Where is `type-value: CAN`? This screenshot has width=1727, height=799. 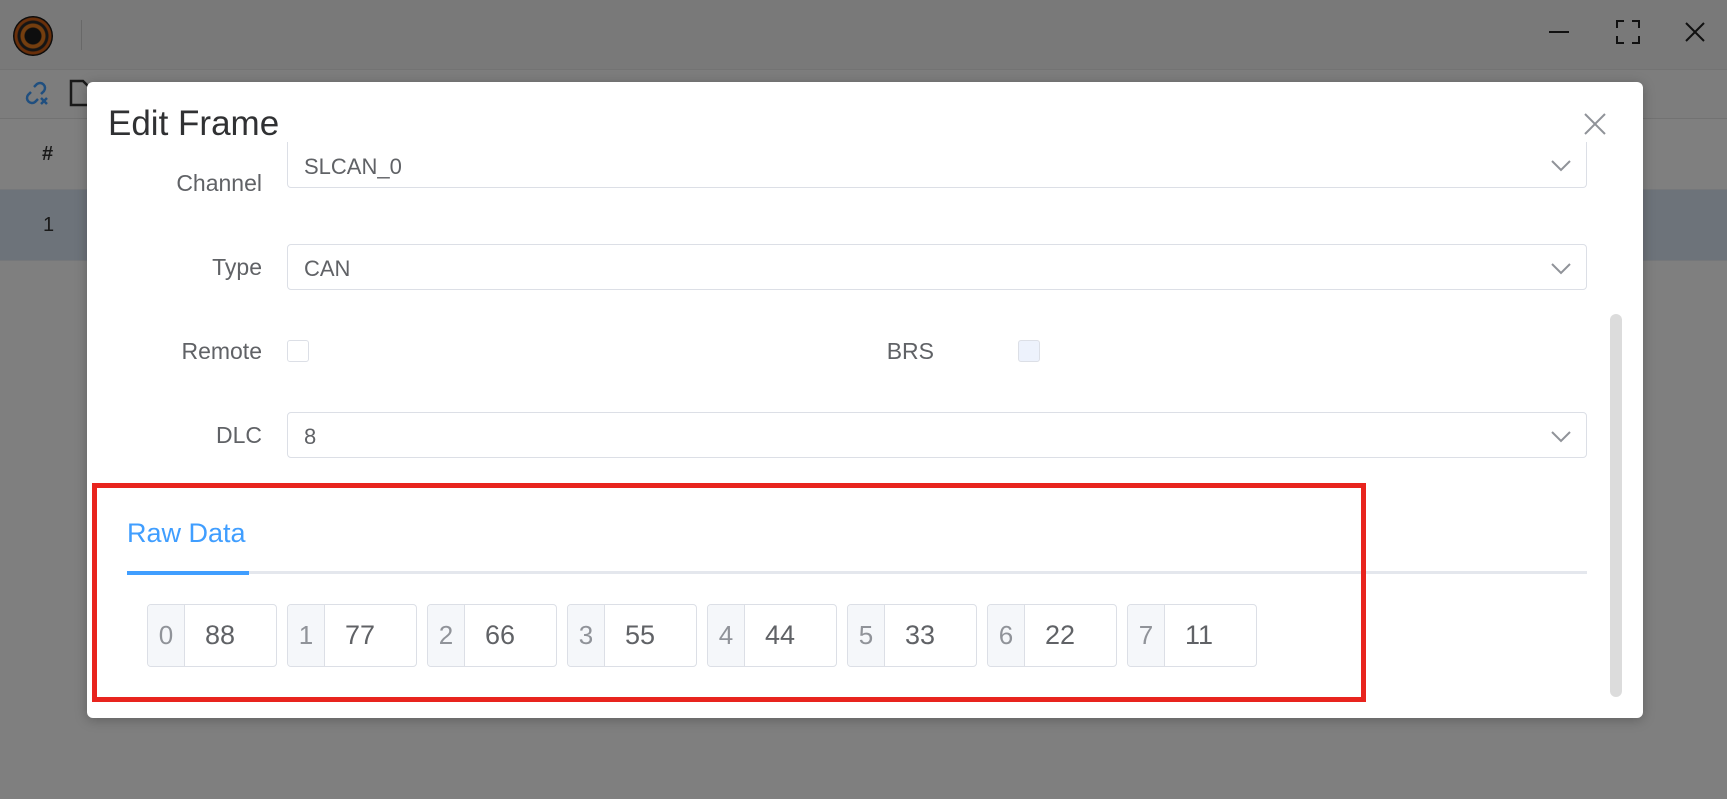 type-value: CAN is located at coordinates (327, 268).